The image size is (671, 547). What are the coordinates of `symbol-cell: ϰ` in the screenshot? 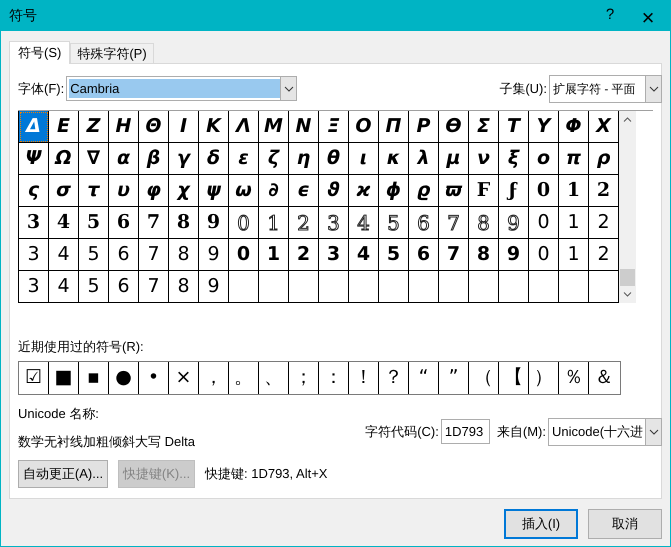 It's located at (364, 191).